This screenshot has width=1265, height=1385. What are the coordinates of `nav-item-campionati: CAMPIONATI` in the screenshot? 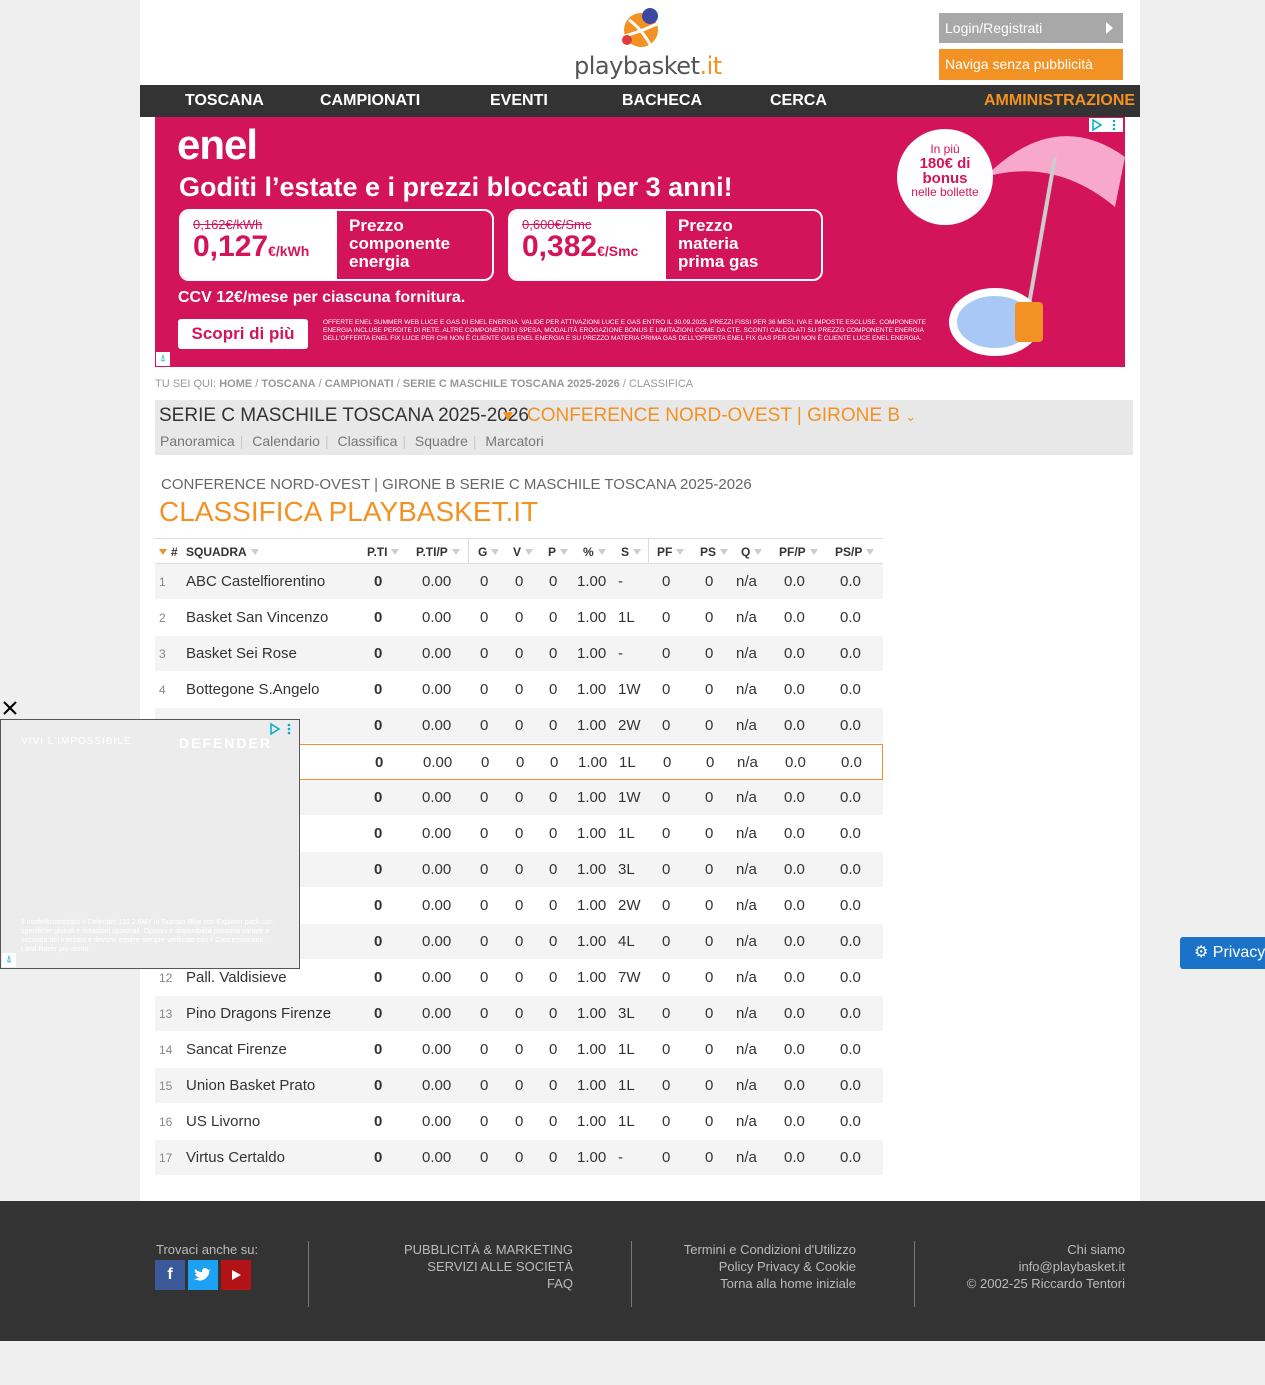 It's located at (370, 101).